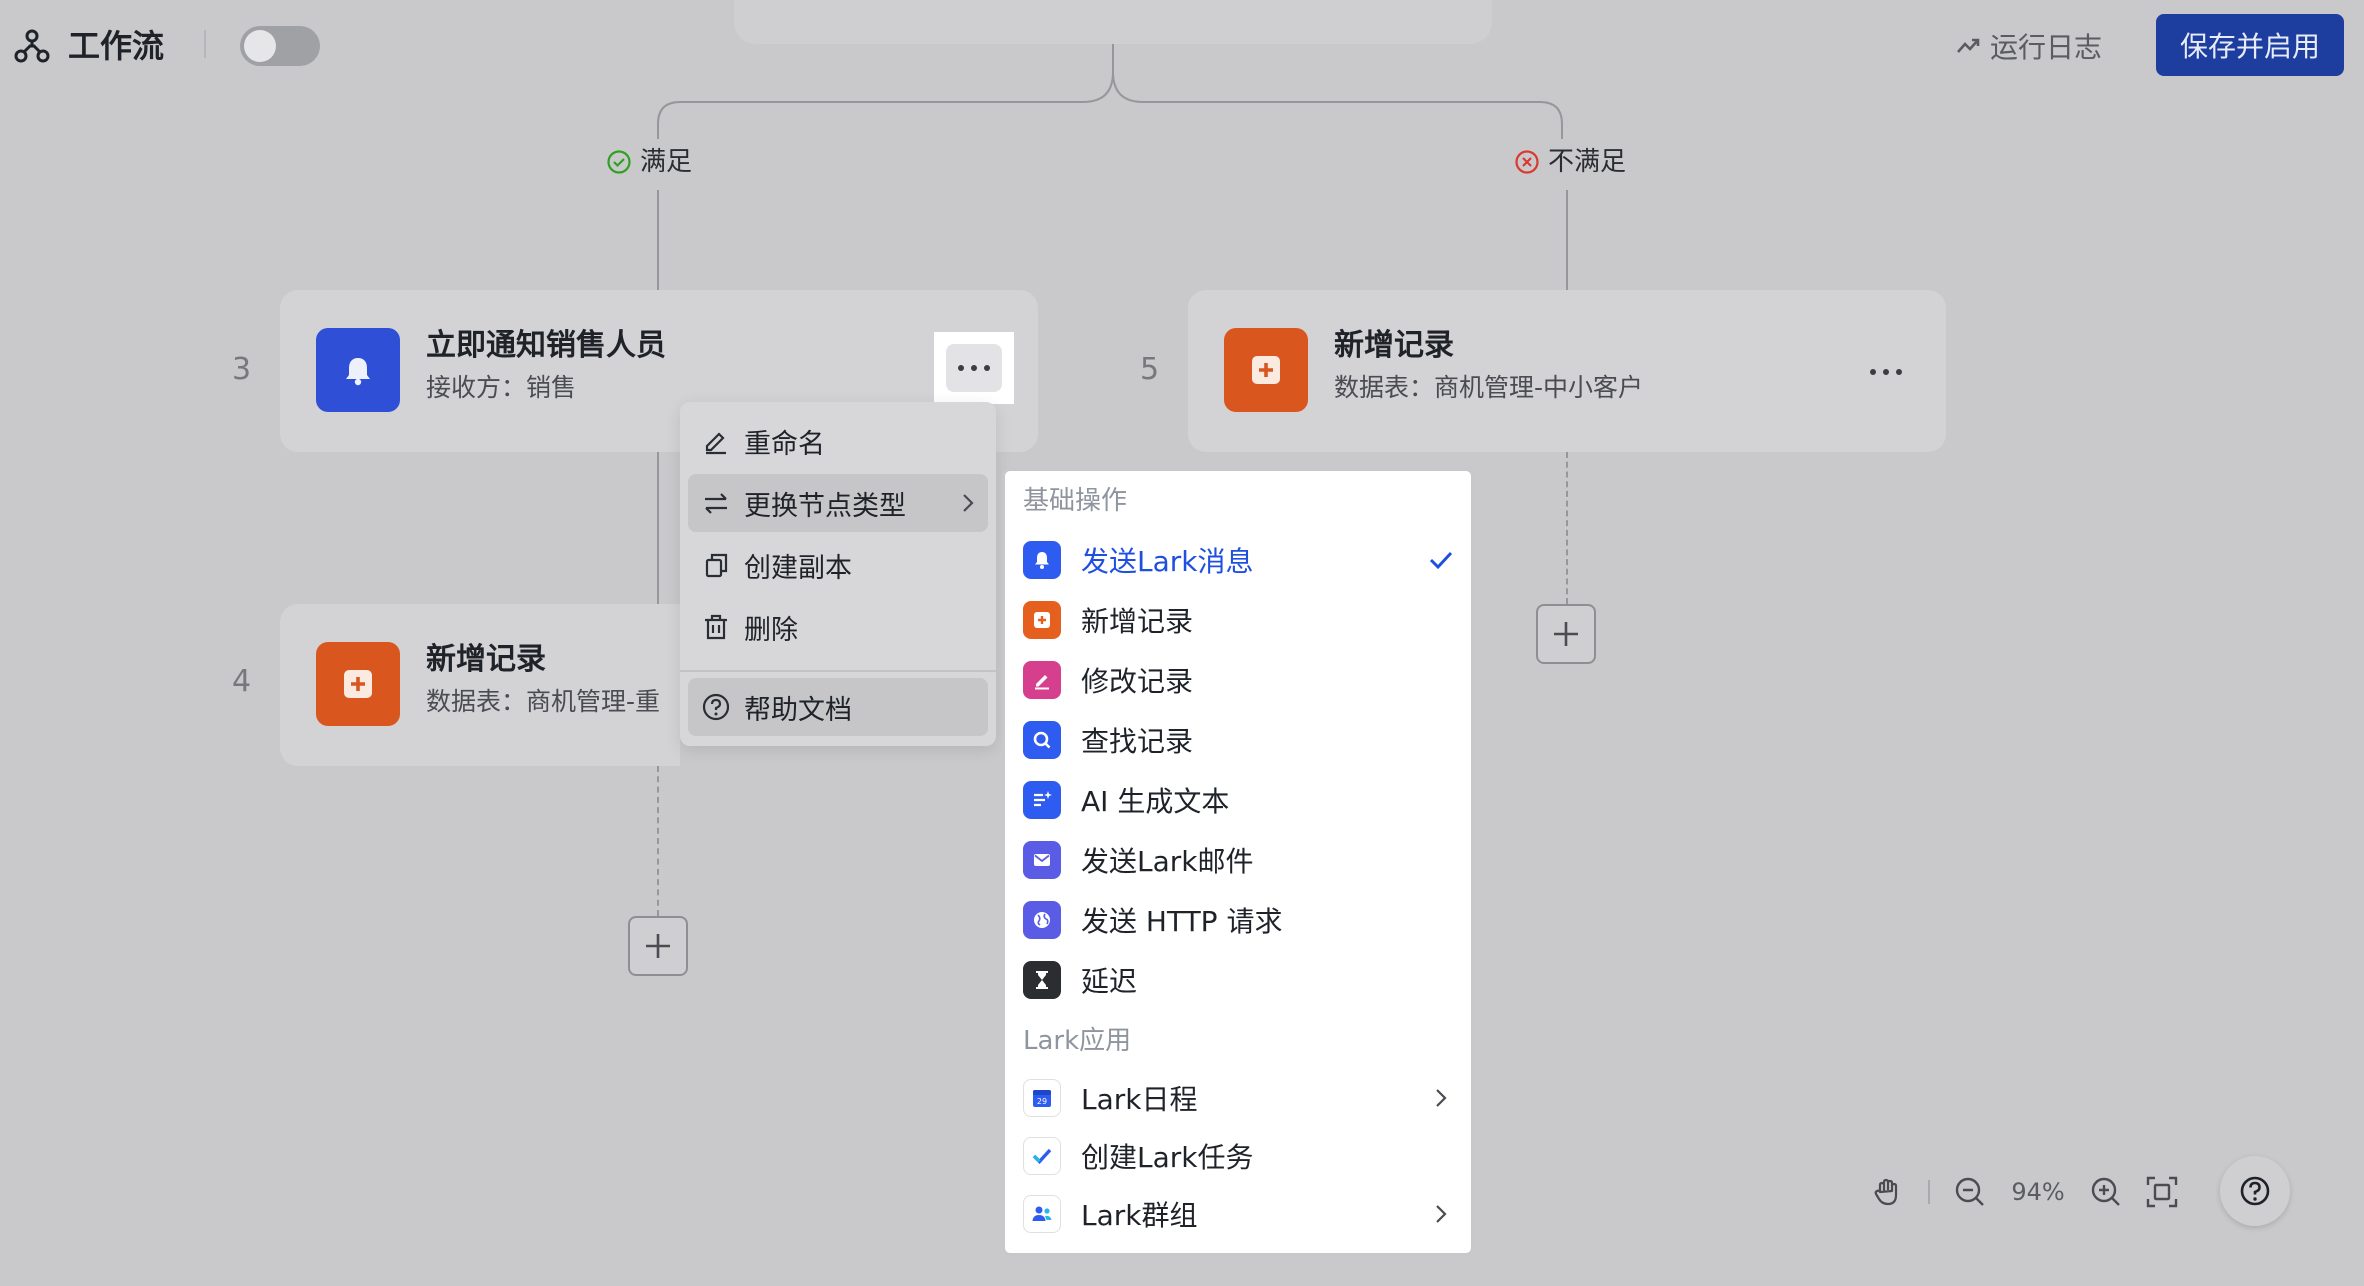  I want to click on submenu-item-add-record: 新增记录, so click(1239, 620).